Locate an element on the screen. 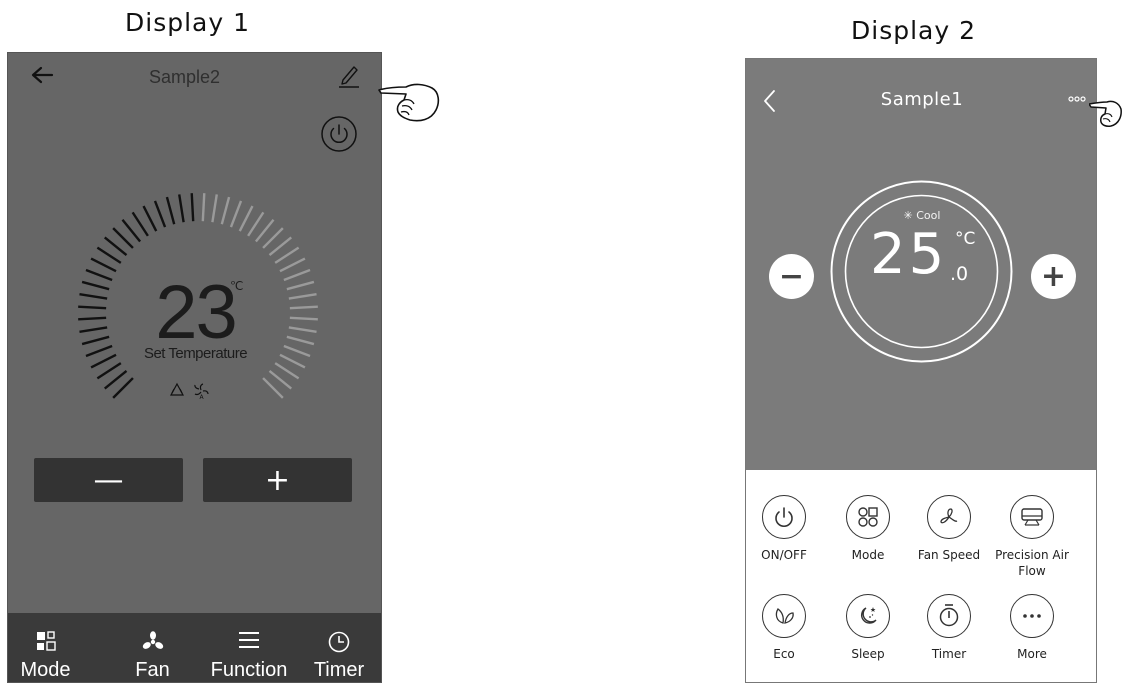 The width and height of the screenshot is (1123, 683). recycle-icon is located at coordinates (177, 389).